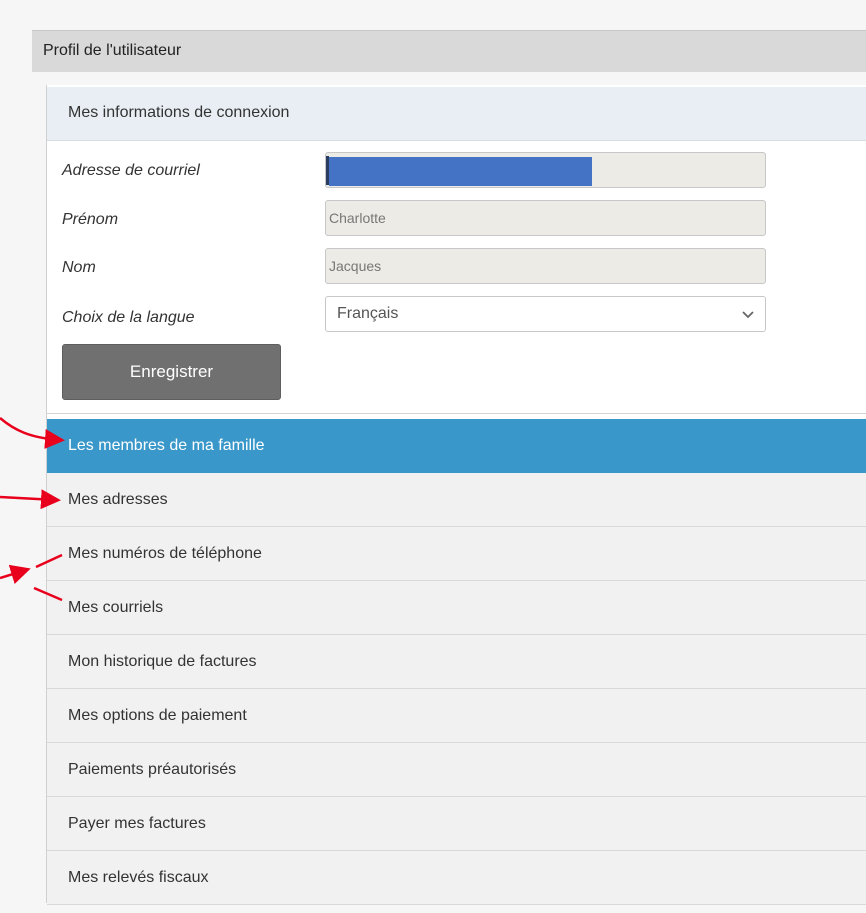 The width and height of the screenshot is (866, 913). What do you see at coordinates (456, 413) in the screenshot?
I see `section-divider` at bounding box center [456, 413].